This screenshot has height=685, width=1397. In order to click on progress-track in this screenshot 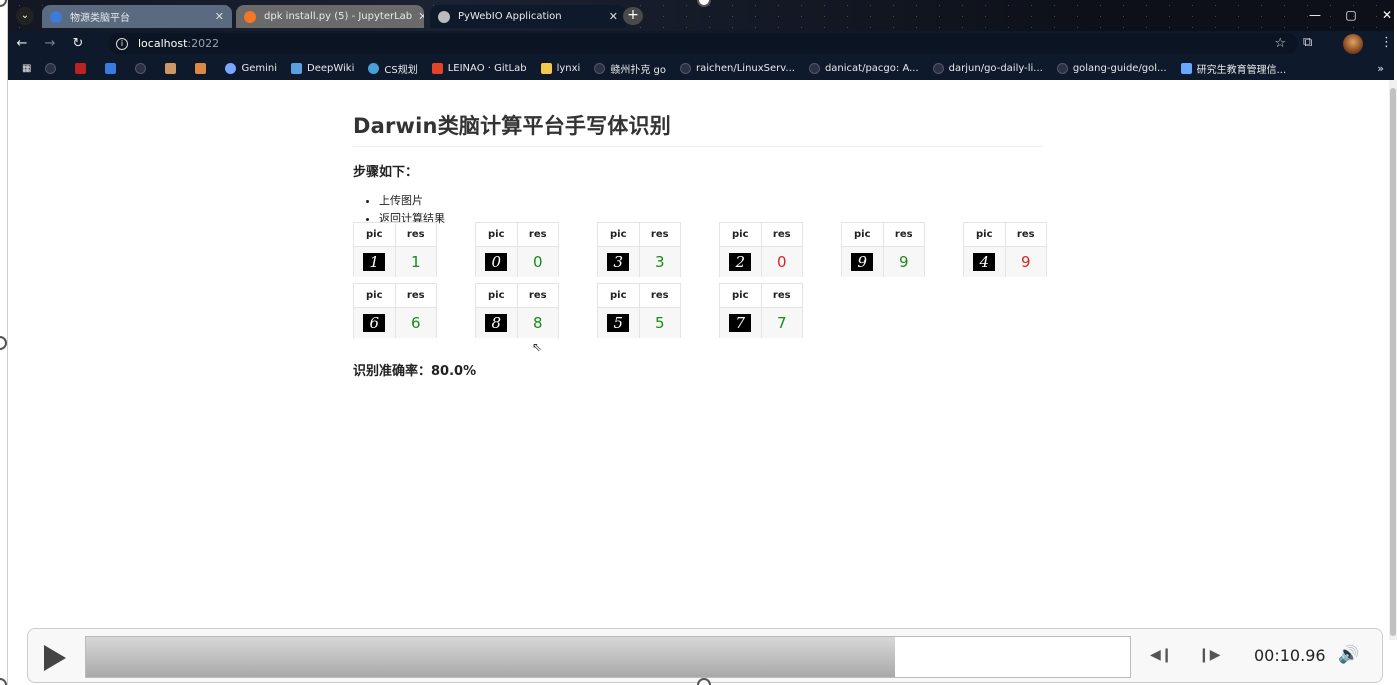, I will do `click(608, 657)`.